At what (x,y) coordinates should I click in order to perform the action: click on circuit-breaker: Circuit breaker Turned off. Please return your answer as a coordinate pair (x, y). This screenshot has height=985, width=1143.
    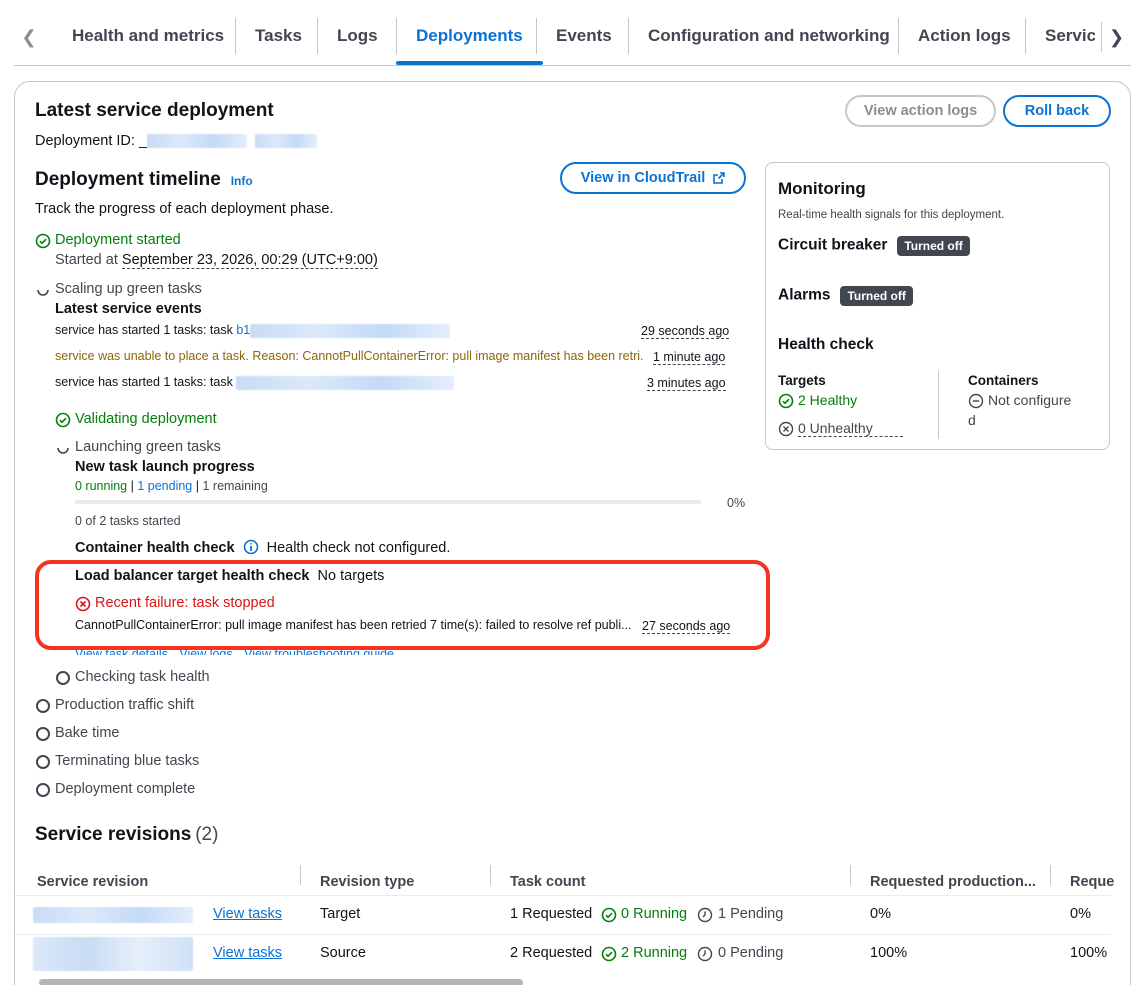
    Looking at the image, I should click on (874, 246).